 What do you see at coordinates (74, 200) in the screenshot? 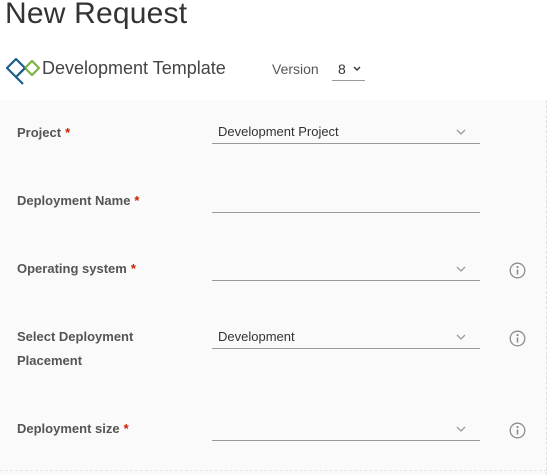
I see `deployment-name-label-text: Deployment Name` at bounding box center [74, 200].